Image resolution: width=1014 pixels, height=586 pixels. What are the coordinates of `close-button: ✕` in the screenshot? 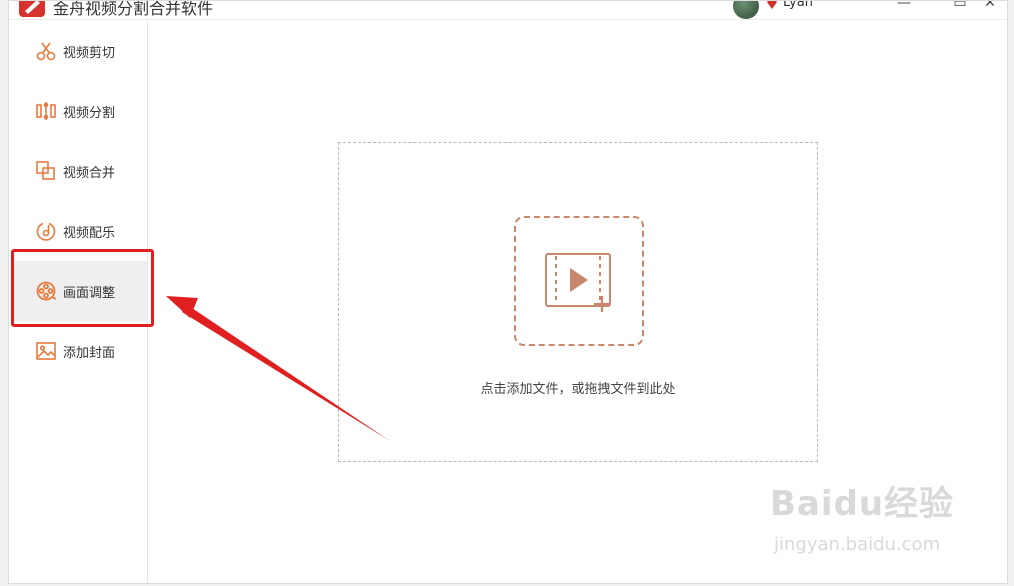 It's located at (990, 8).